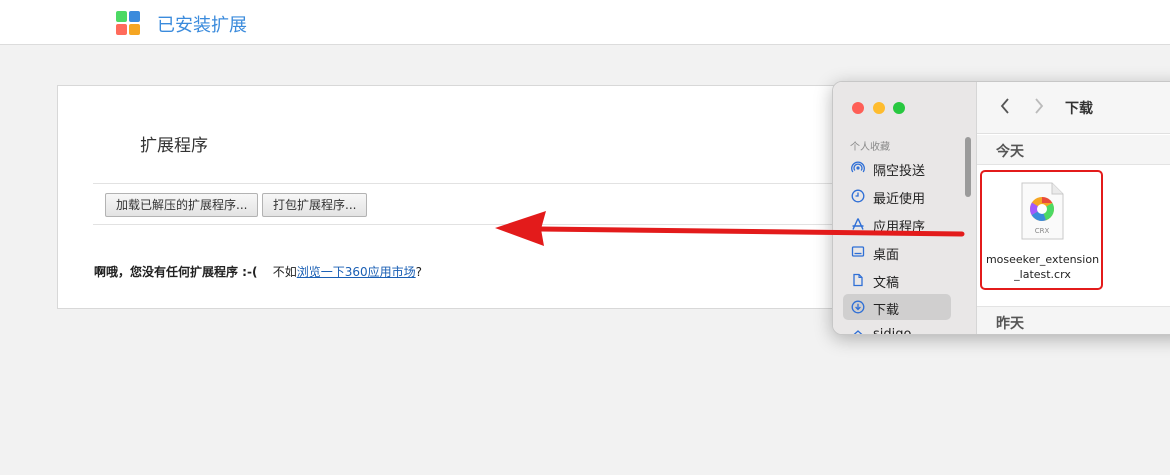  What do you see at coordinates (1073, 150) in the screenshot?
I see `group-header-today: 今天` at bounding box center [1073, 150].